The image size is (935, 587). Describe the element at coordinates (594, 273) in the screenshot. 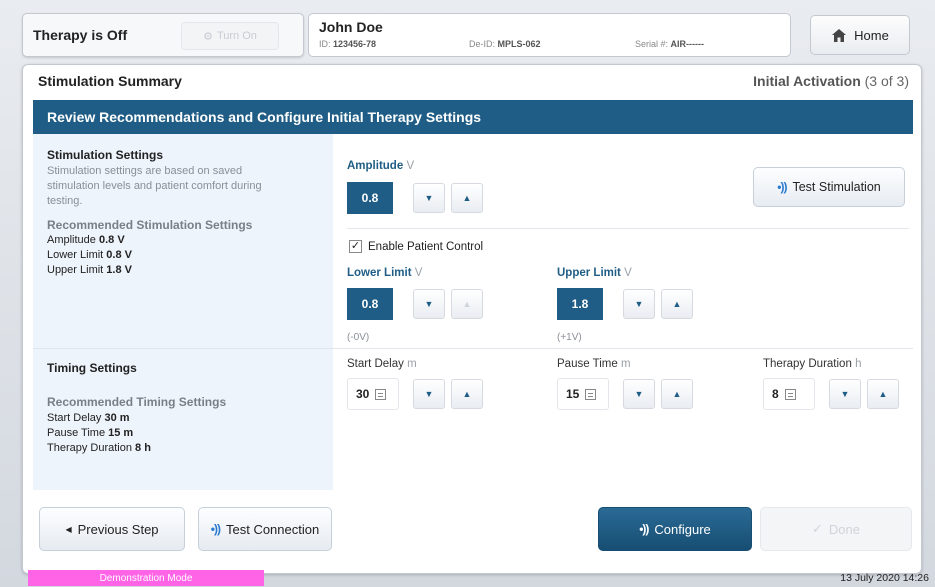

I see `upper-limit-label: Upper Limit V` at that location.